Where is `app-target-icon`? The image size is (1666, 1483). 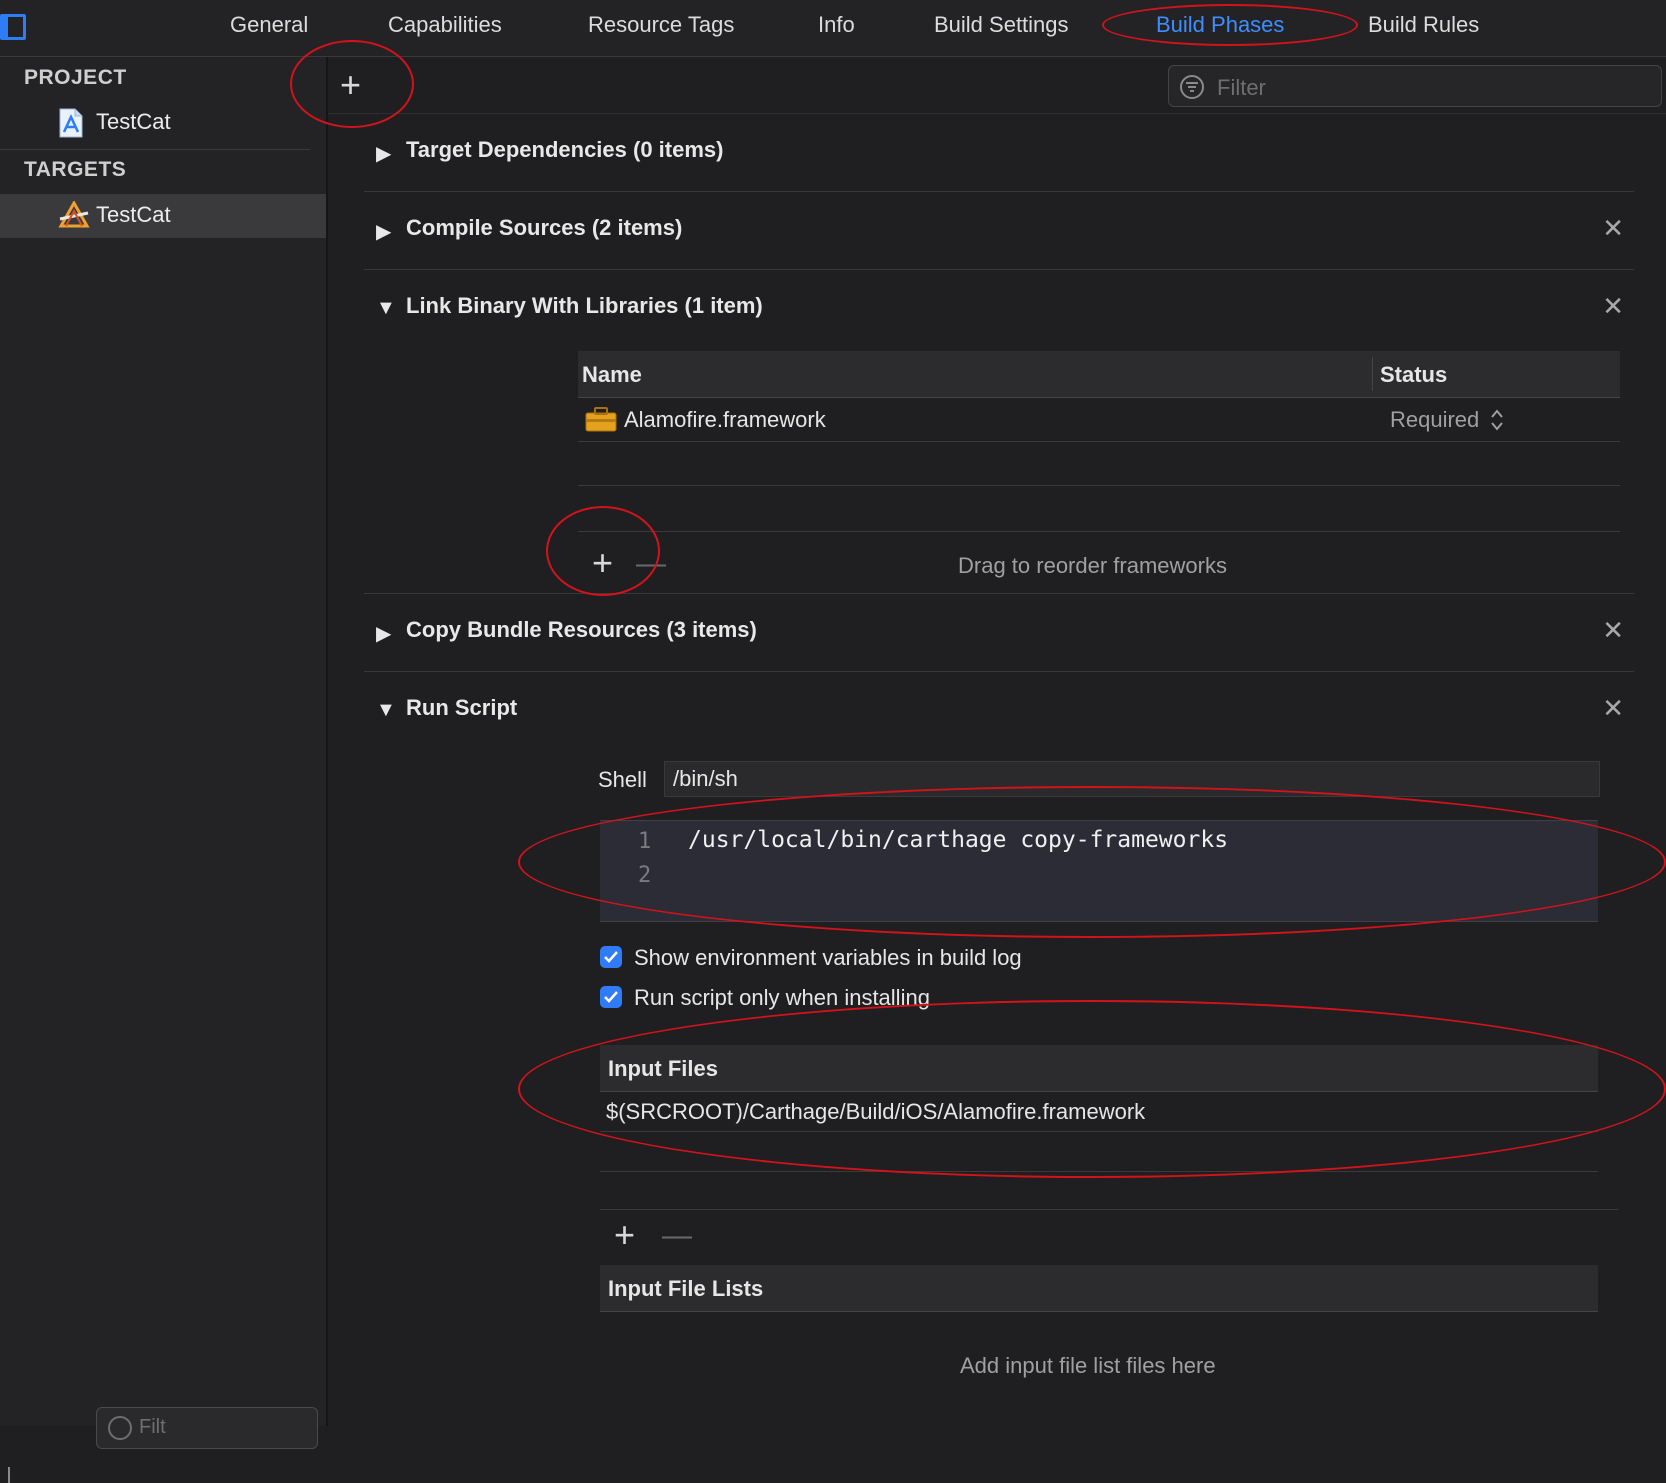 app-target-icon is located at coordinates (74, 214).